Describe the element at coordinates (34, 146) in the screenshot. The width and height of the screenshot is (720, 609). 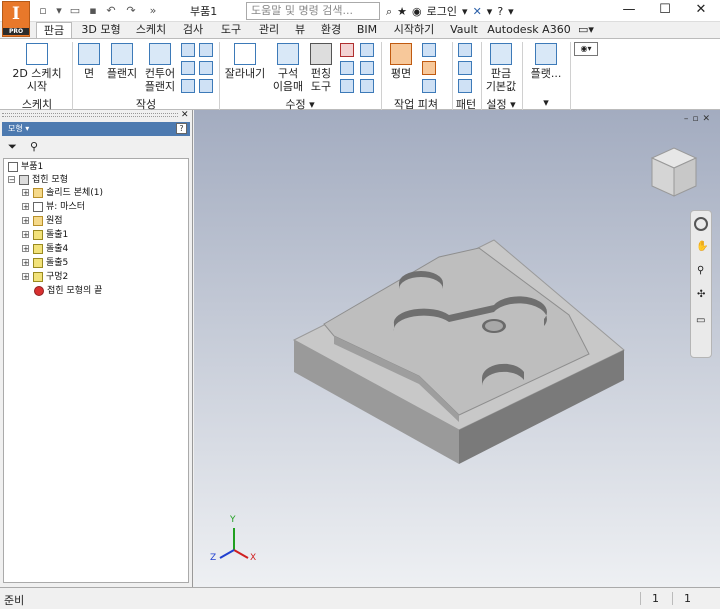
I see `find-icon: ⚲` at that location.